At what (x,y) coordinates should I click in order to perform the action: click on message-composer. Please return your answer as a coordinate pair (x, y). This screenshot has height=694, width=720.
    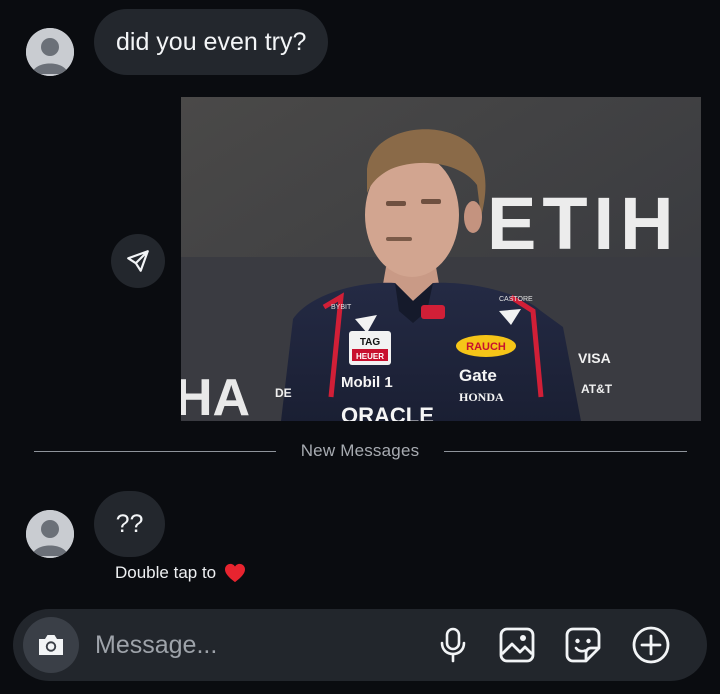
    Looking at the image, I should click on (360, 645).